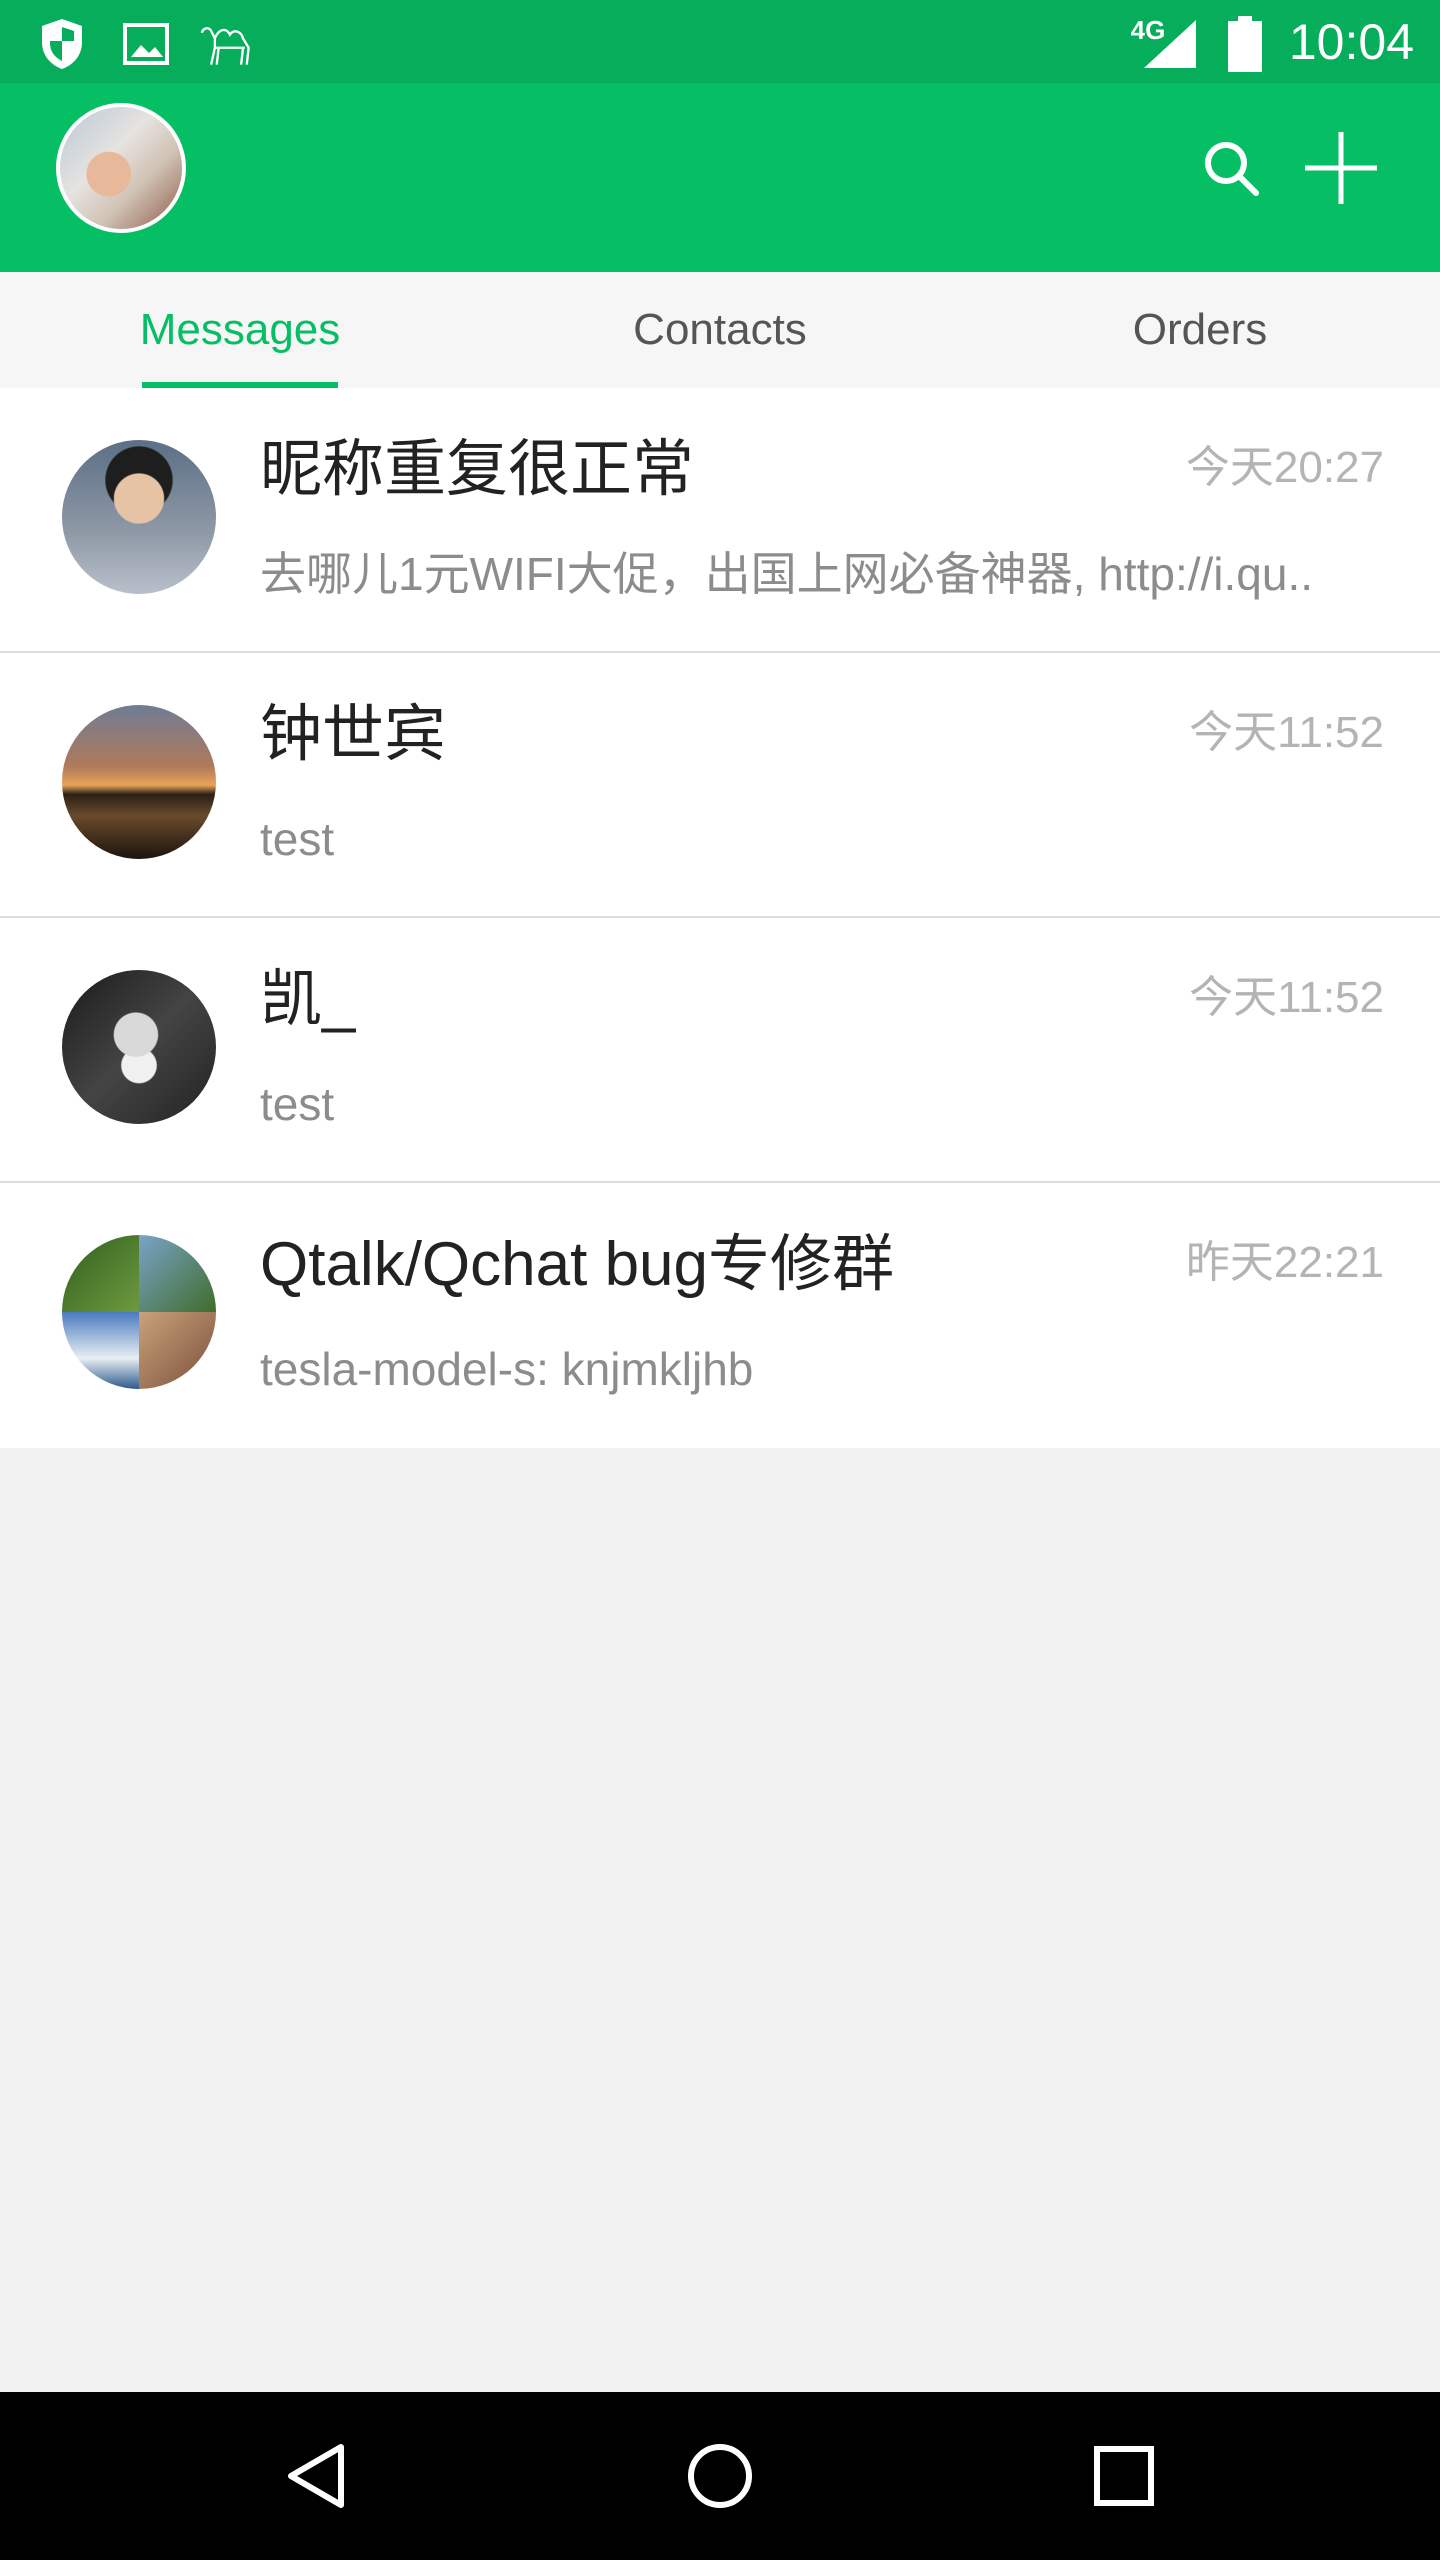 Image resolution: width=1440 pixels, height=2560 pixels. What do you see at coordinates (62, 44) in the screenshot?
I see `shield-icon` at bounding box center [62, 44].